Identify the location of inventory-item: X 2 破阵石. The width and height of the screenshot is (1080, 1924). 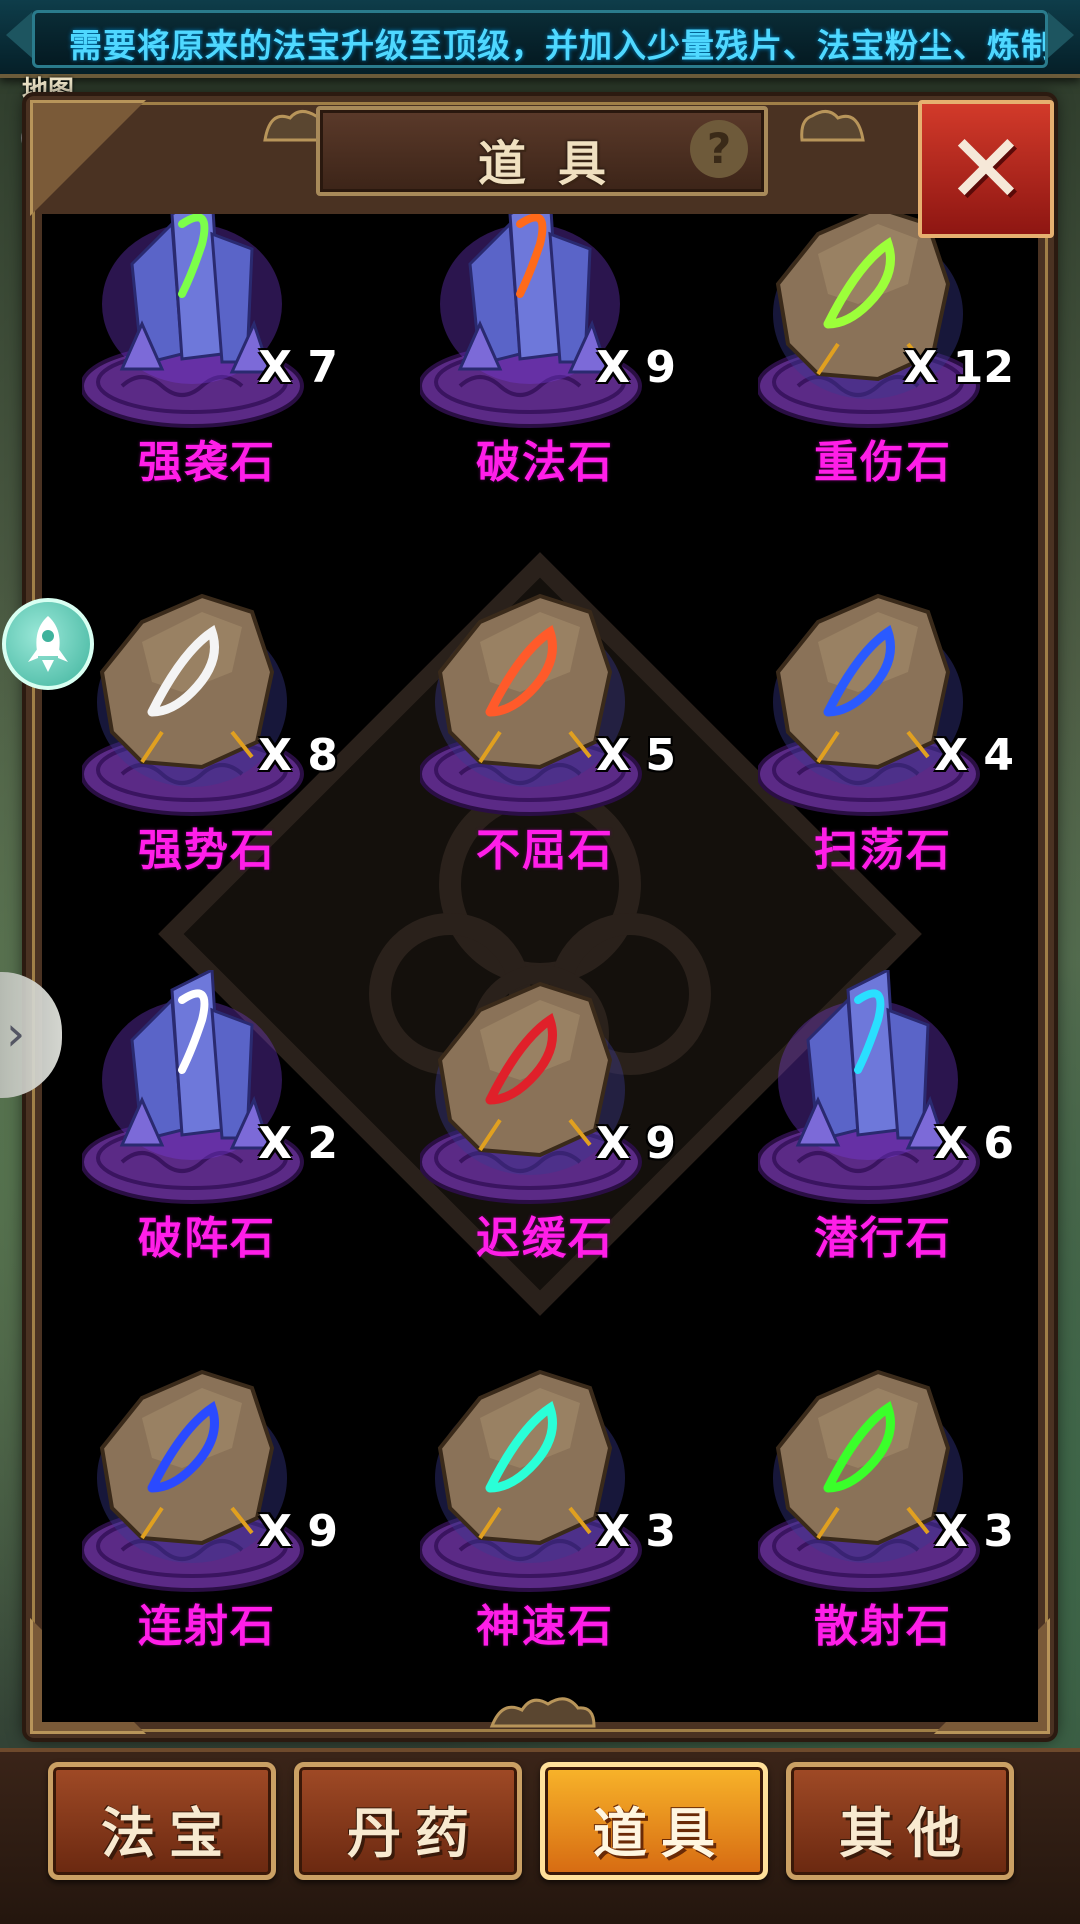
(210, 1120).